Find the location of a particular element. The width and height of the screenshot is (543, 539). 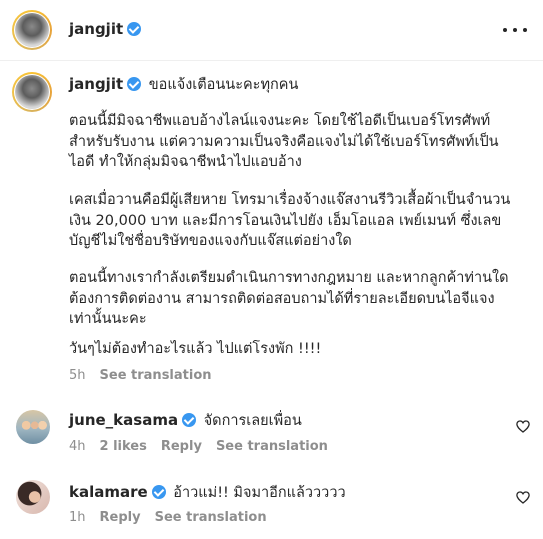

header-username-label: jangjit is located at coordinates (96, 29).